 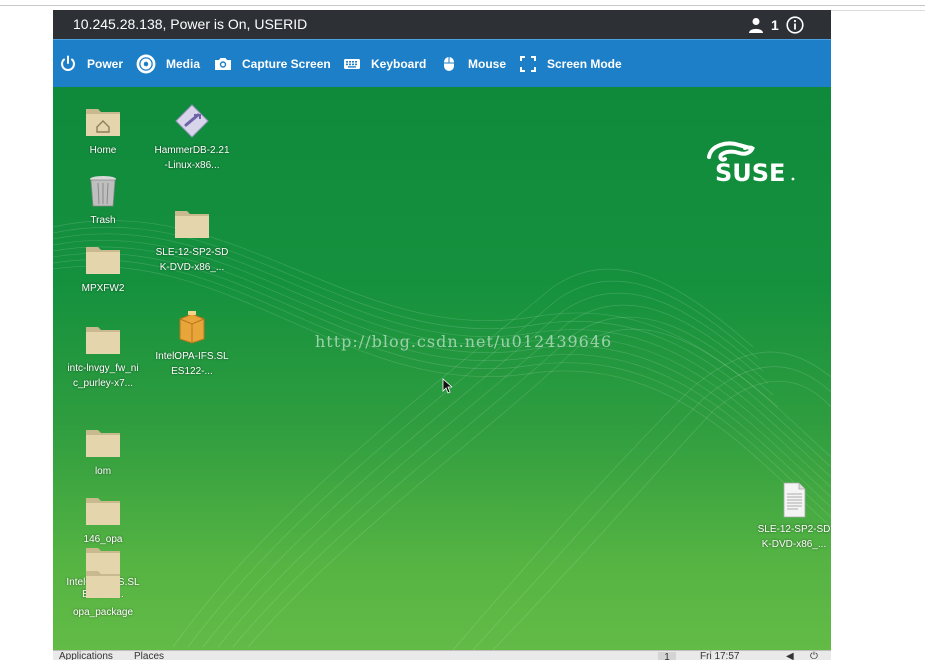 I want to click on suse-wordmark: SUSE, so click(x=750, y=172).